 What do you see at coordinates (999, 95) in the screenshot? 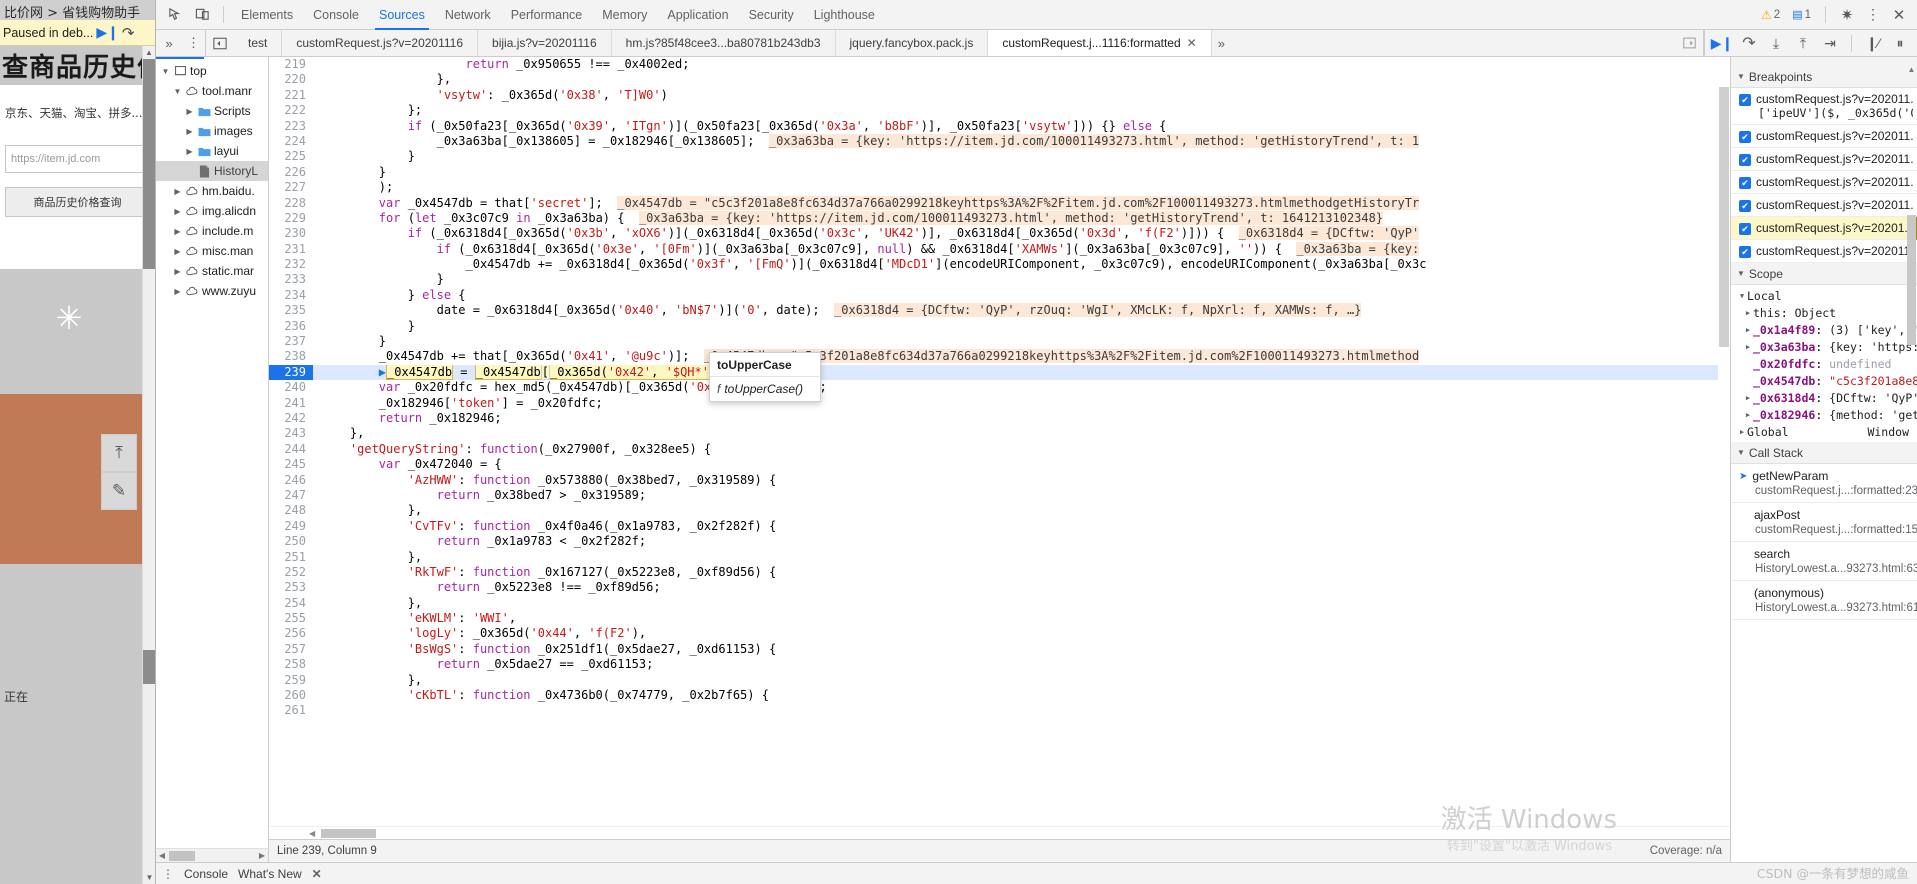
I see `code-line: 221 'vsytw': _0x365d('0x38', 'T]W0')` at bounding box center [999, 95].